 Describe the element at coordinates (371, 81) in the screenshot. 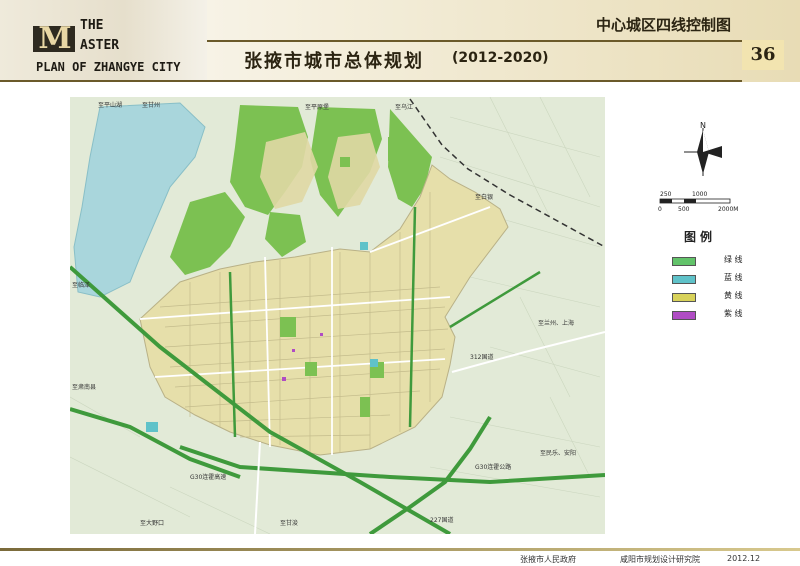

I see `header-rule-bottom` at that location.